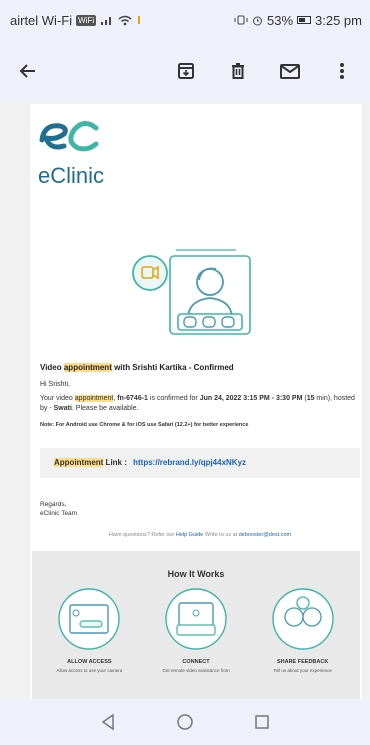  What do you see at coordinates (69, 136) in the screenshot?
I see `eclinic-logo-mark` at bounding box center [69, 136].